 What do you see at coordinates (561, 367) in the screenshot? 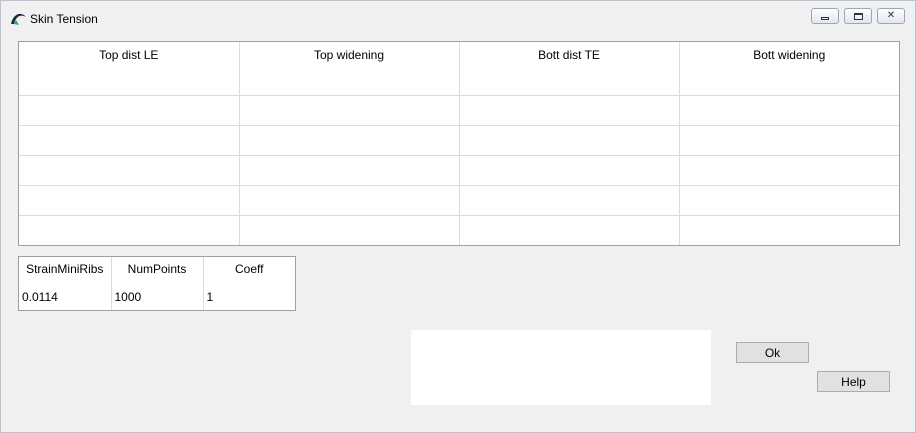
I see `preview-panel` at bounding box center [561, 367].